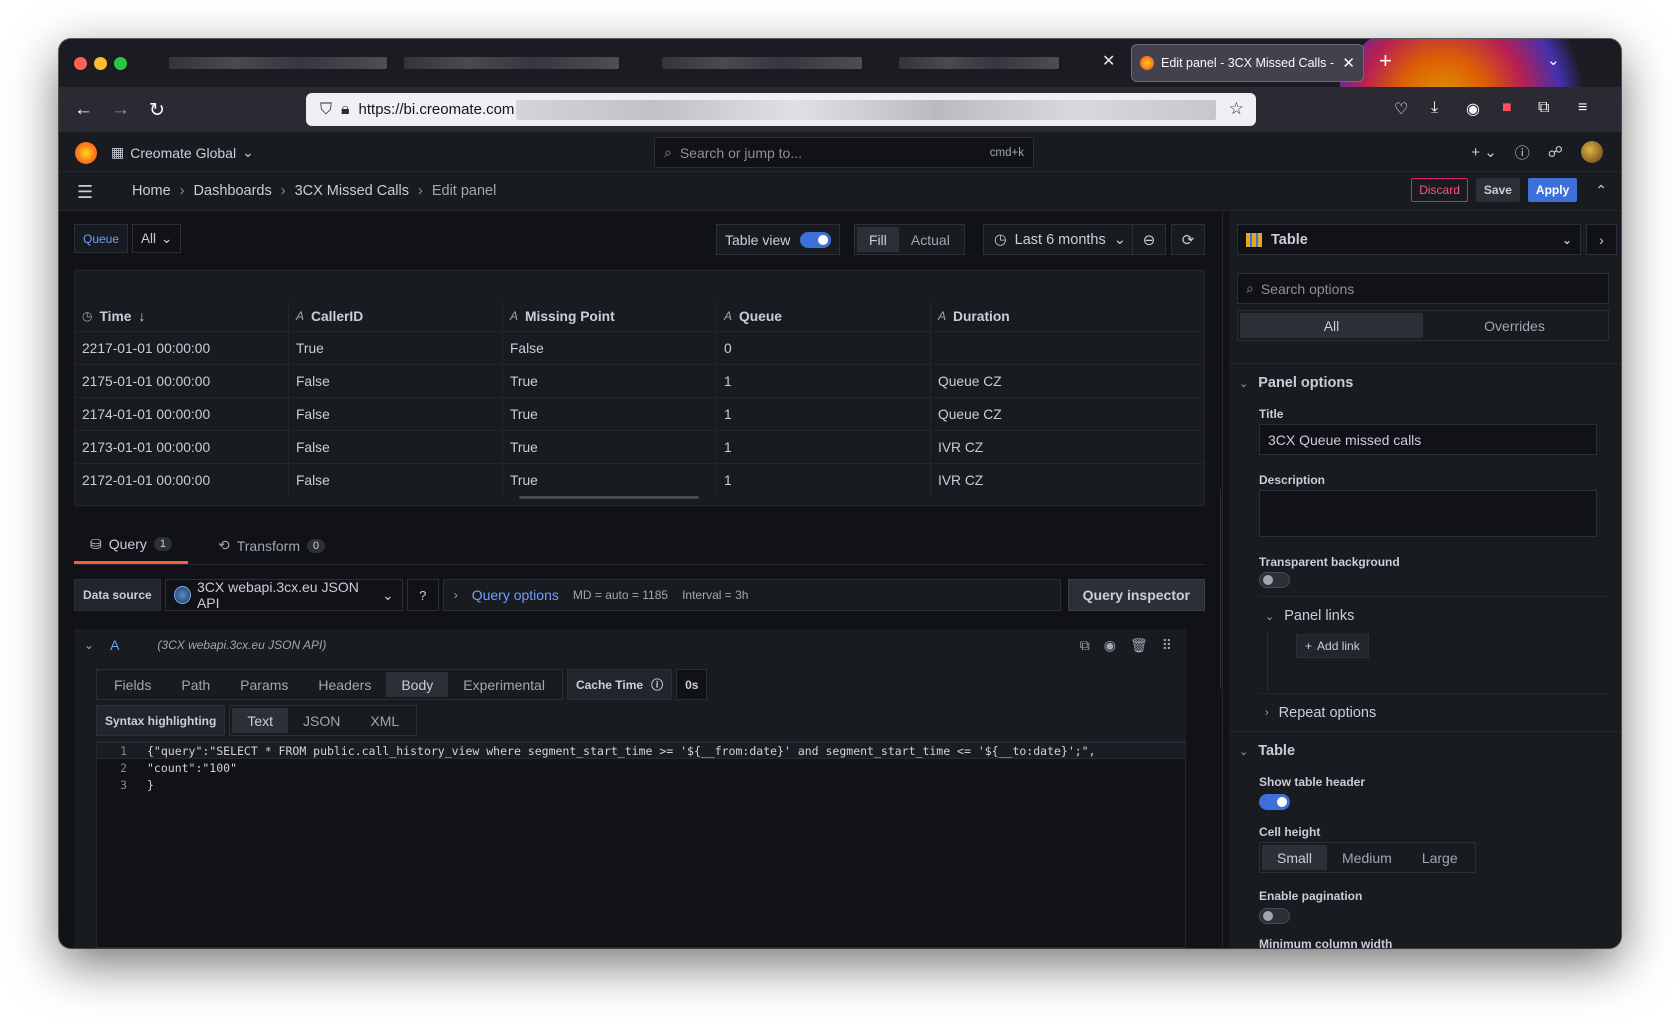  What do you see at coordinates (878, 239) in the screenshot?
I see `fill-option: Fill` at bounding box center [878, 239].